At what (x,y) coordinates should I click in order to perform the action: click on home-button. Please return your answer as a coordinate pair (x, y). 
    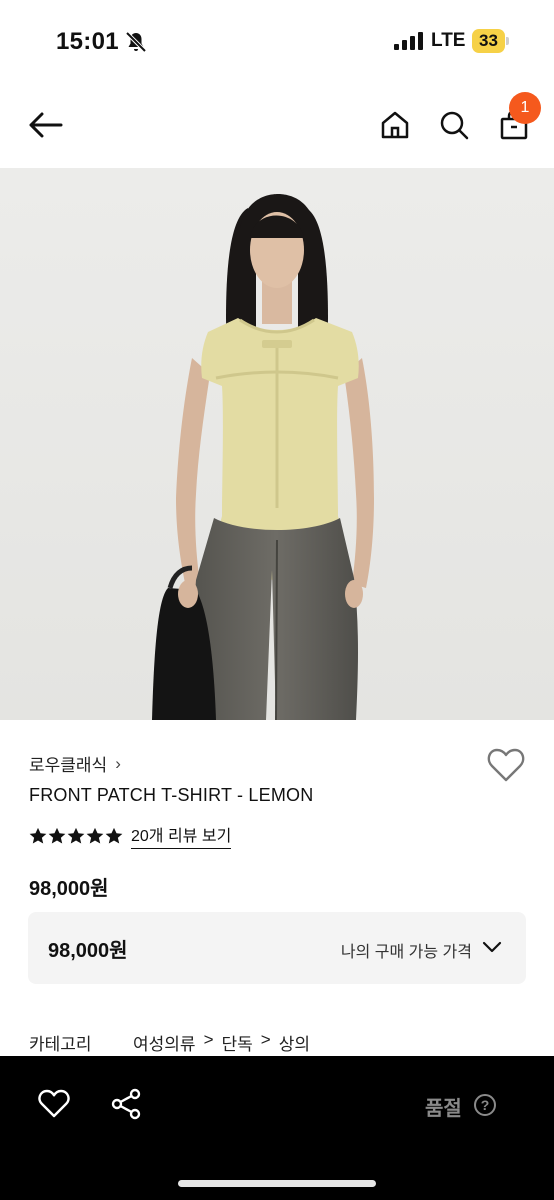
    Looking at the image, I should click on (395, 125).